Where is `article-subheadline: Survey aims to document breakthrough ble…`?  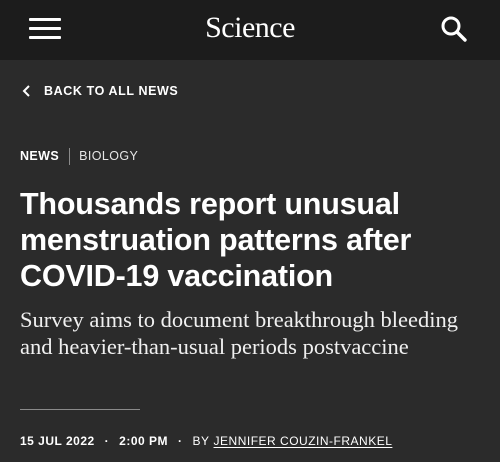 article-subheadline: Survey aims to document breakthrough ble… is located at coordinates (239, 333).